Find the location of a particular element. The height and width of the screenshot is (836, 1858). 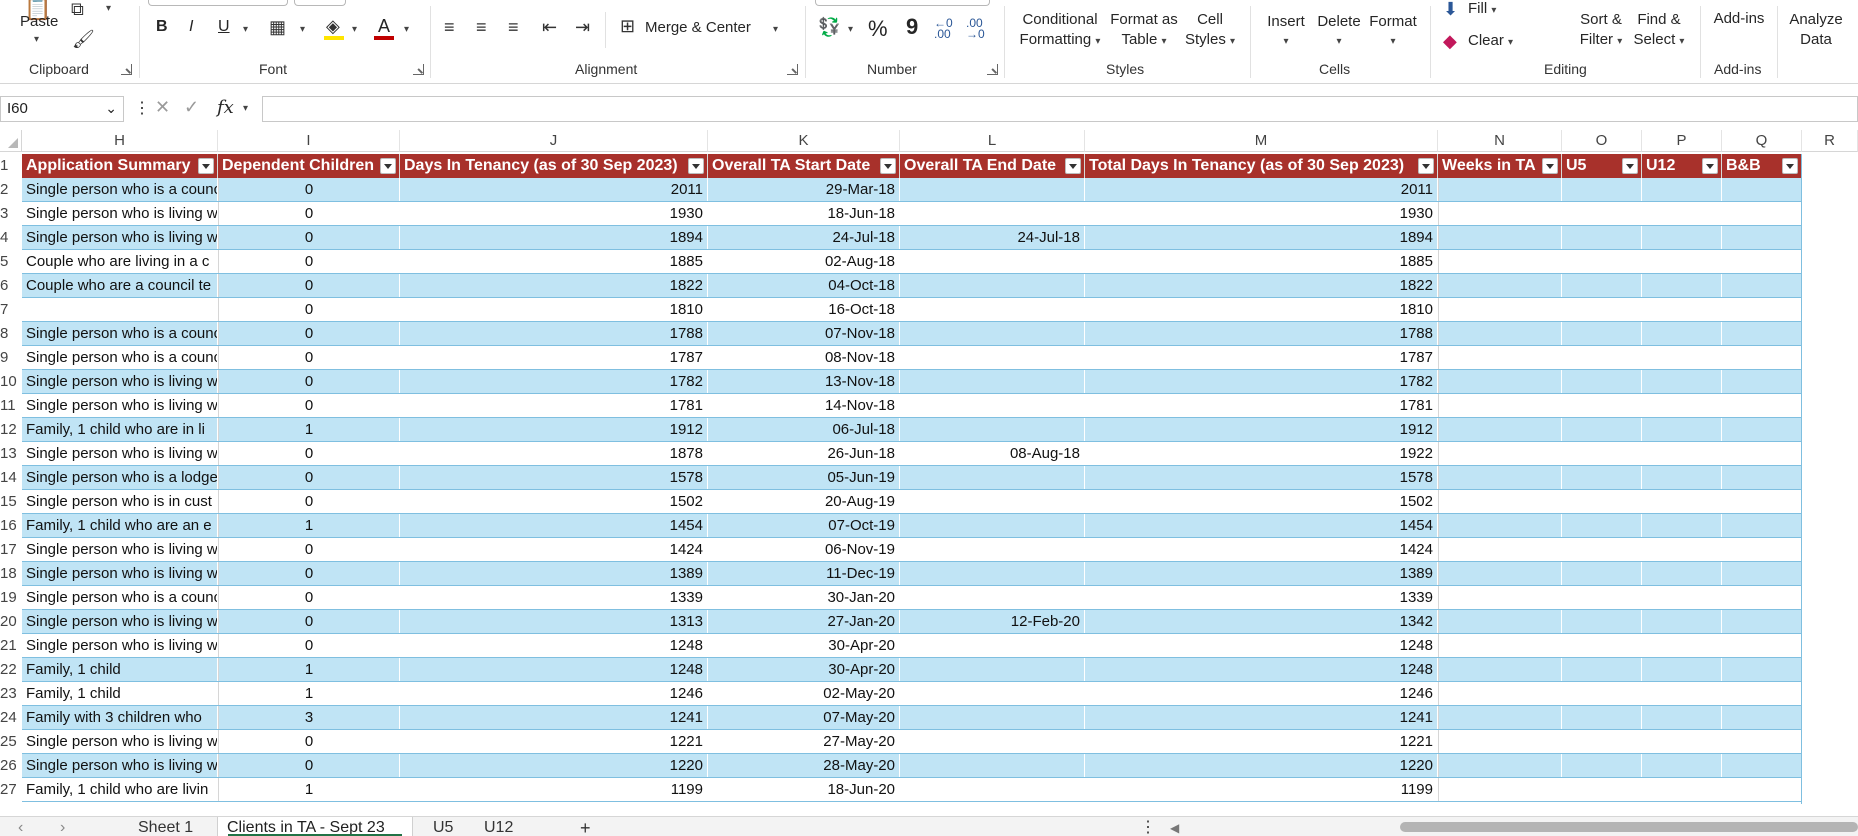

table-cell: 1885 is located at coordinates (1261, 262).